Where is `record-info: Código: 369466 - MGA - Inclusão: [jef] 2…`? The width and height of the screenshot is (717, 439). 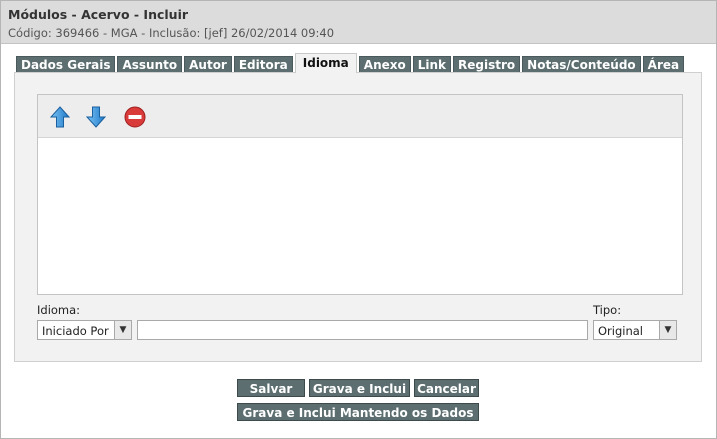 record-info: Código: 369466 - MGA - Inclusão: [jef] 2… is located at coordinates (171, 33).